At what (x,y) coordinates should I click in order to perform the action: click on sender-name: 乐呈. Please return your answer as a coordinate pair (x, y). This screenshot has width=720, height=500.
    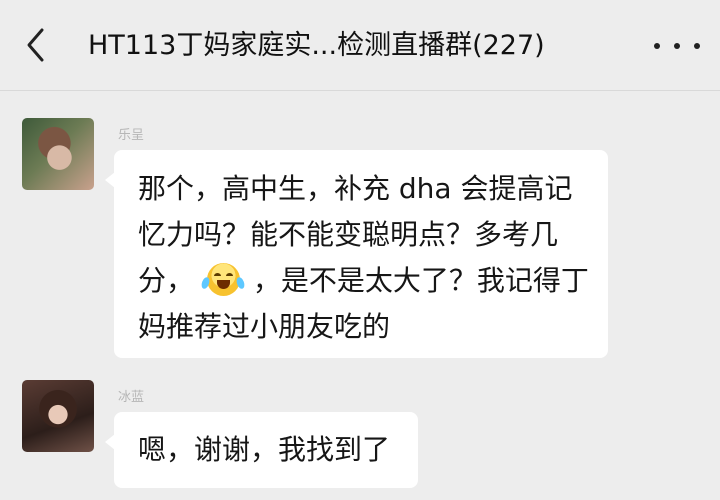
    Looking at the image, I should click on (131, 135).